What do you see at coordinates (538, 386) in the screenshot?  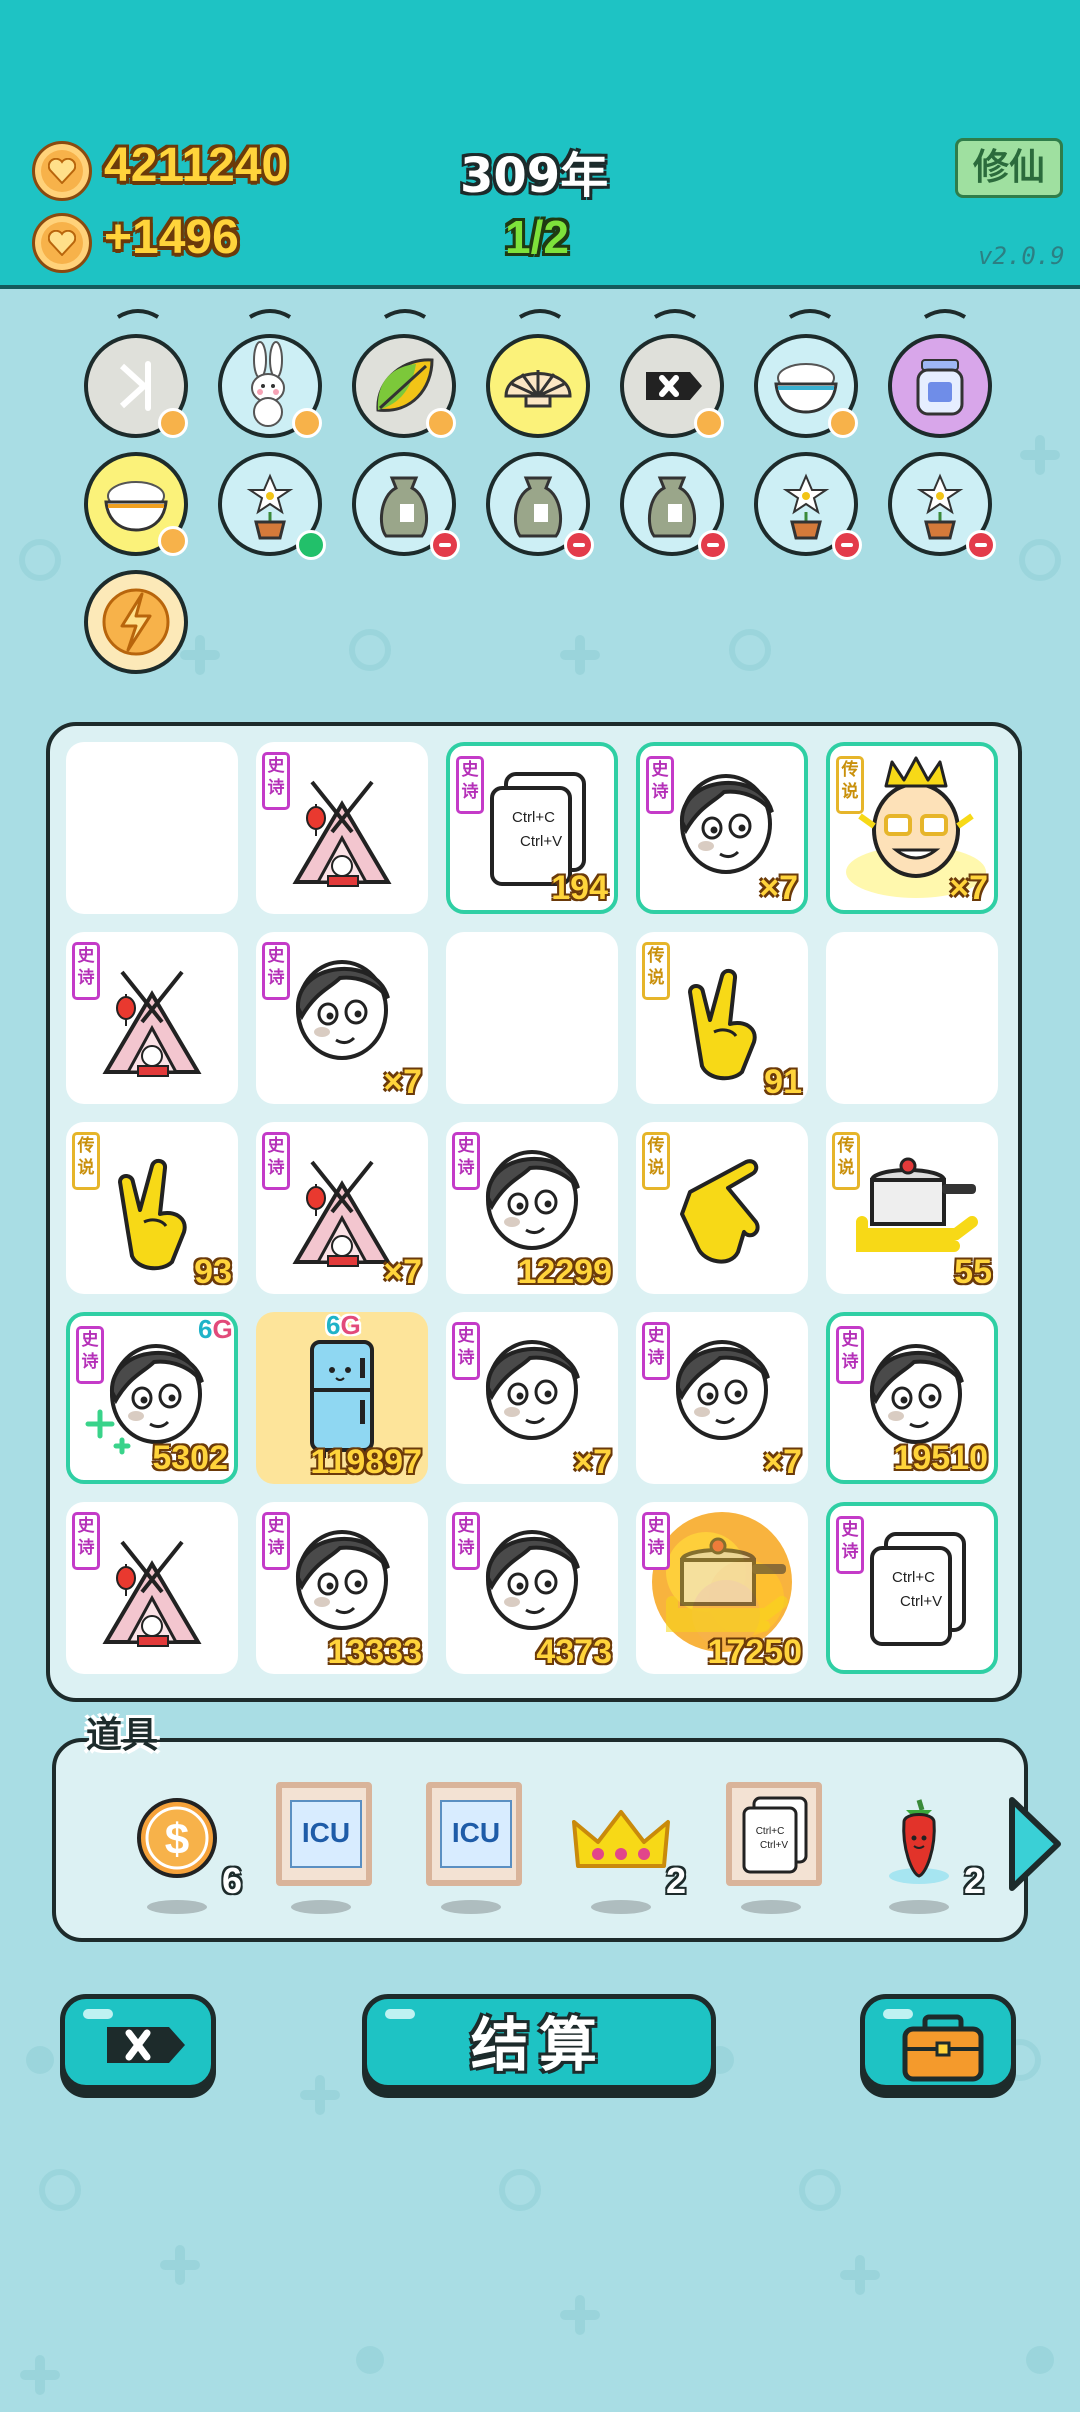 I see `shell-icon` at bounding box center [538, 386].